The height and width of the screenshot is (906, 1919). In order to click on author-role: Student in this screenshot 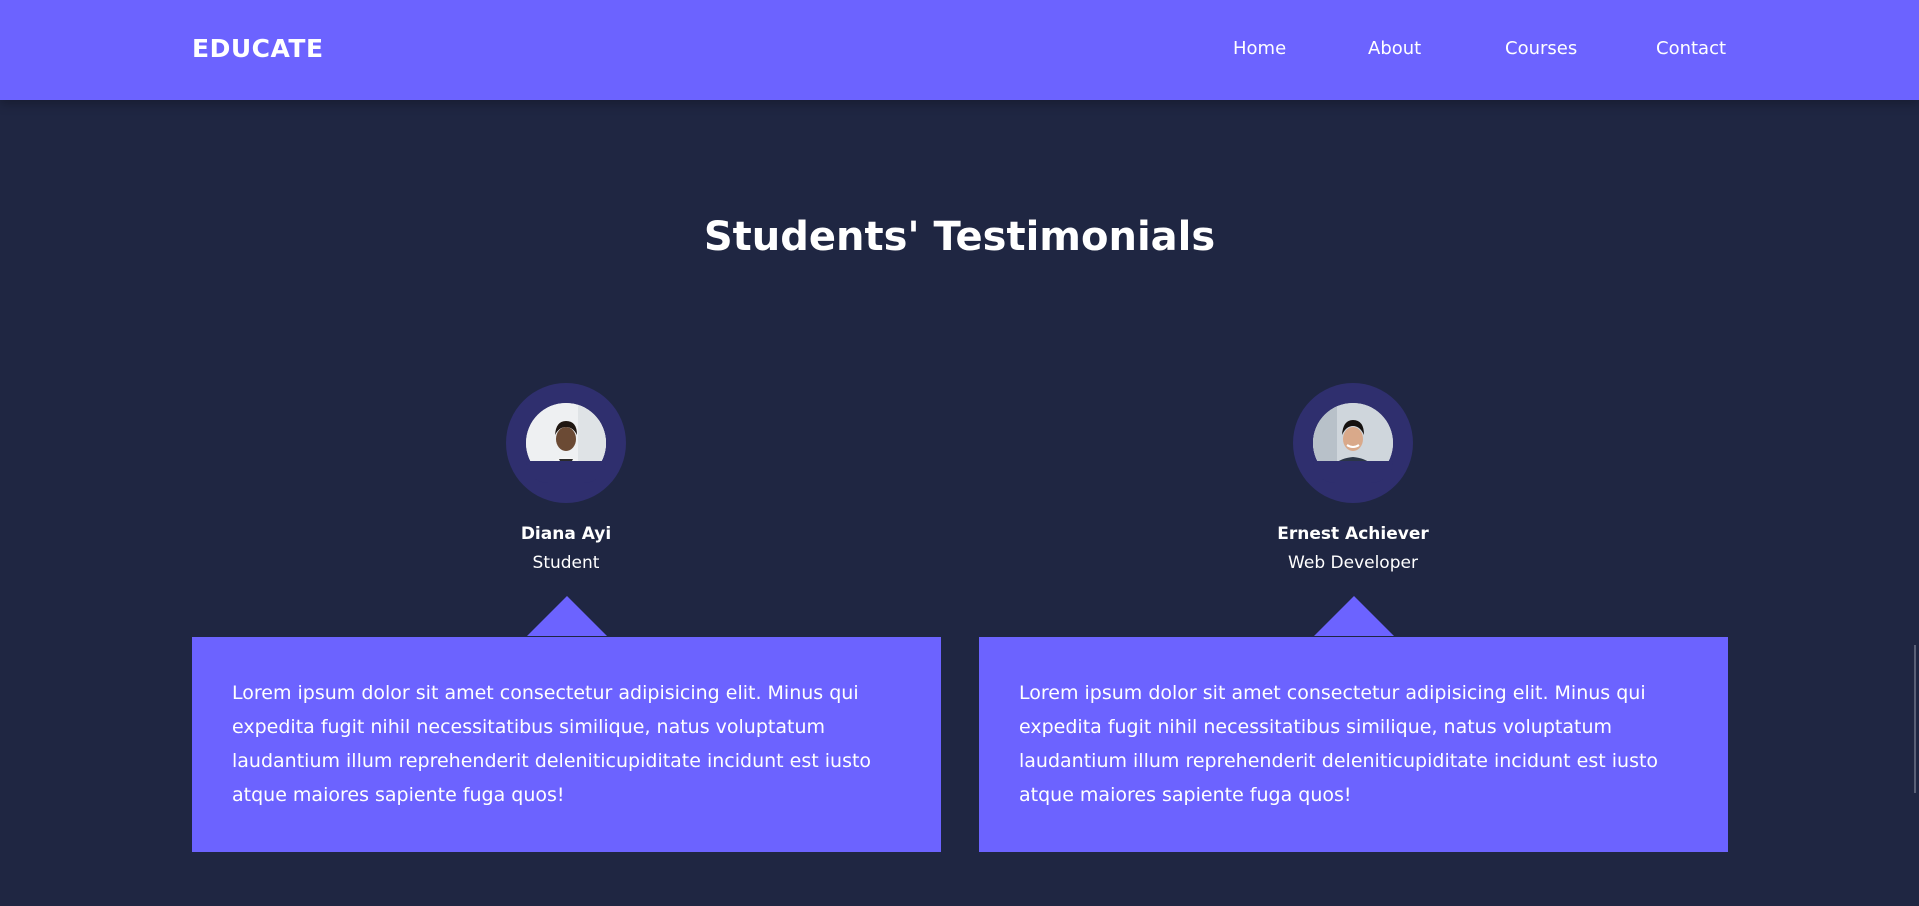, I will do `click(566, 563)`.